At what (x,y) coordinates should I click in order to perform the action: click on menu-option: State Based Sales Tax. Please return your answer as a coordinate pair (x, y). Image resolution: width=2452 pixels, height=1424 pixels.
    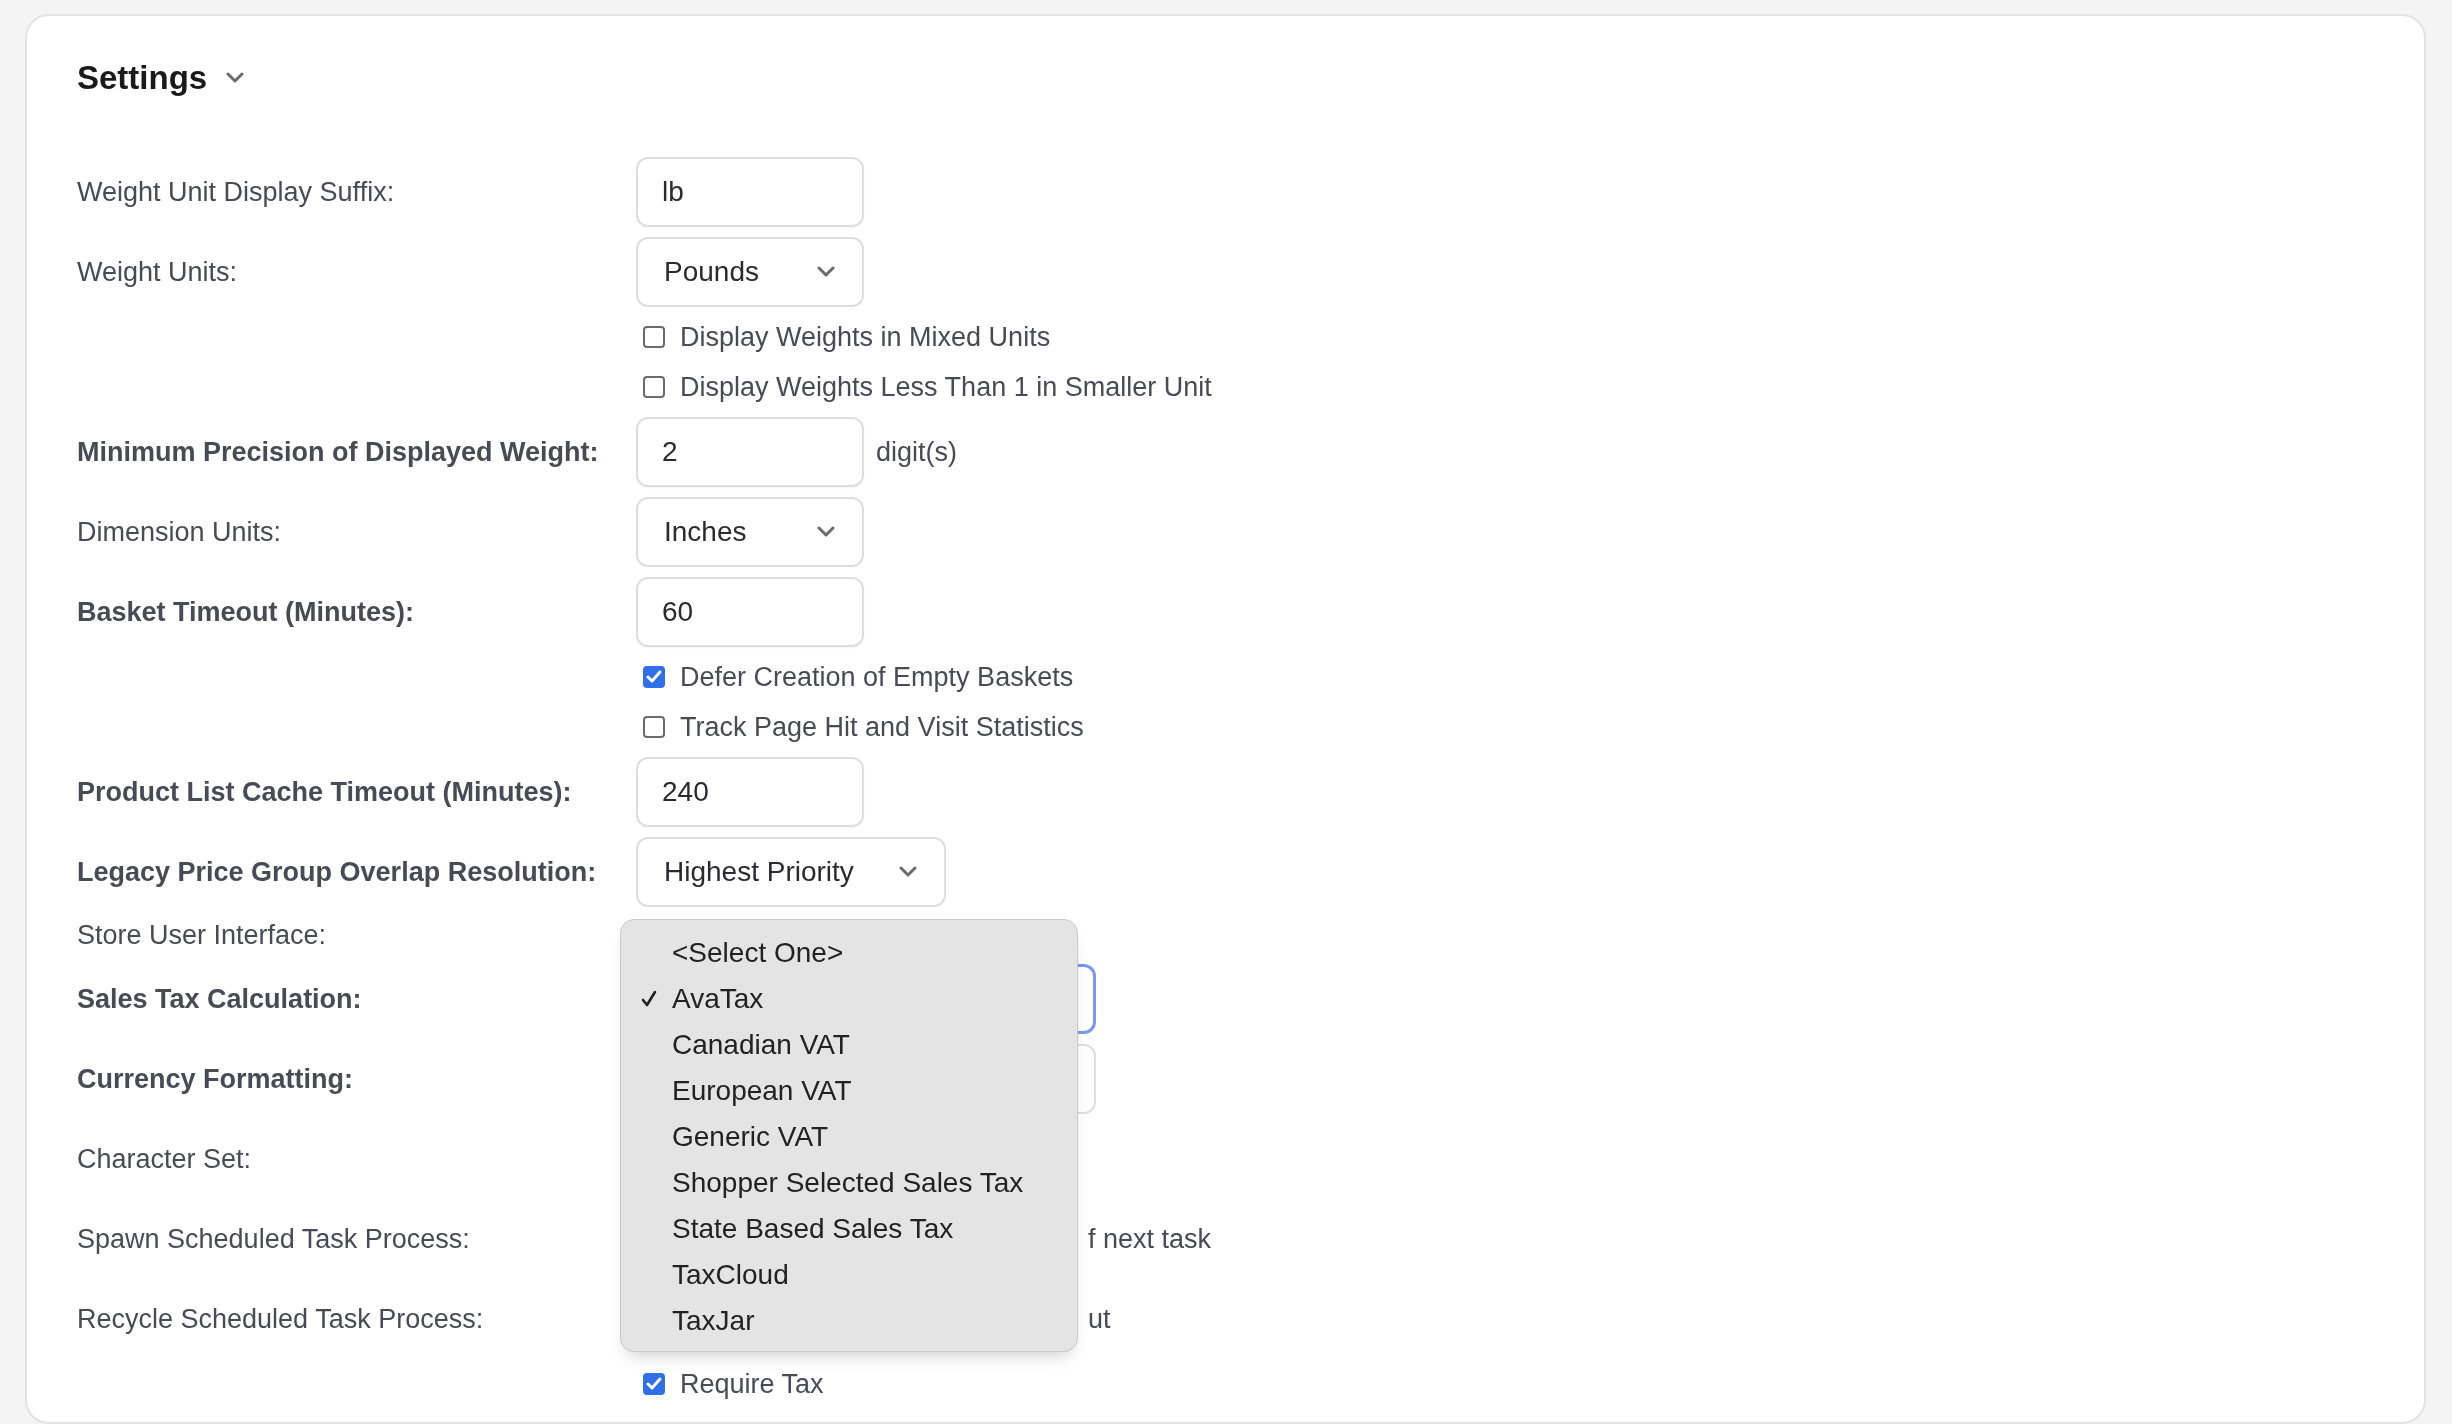
    Looking at the image, I should click on (849, 1229).